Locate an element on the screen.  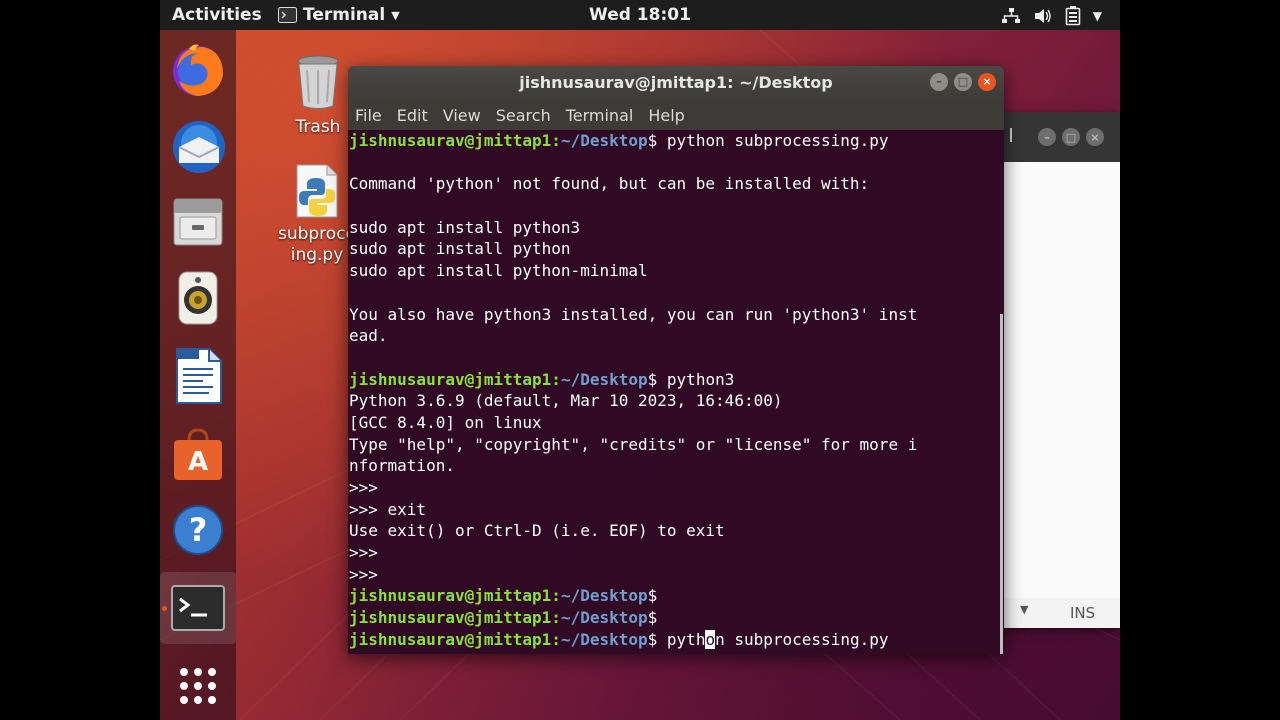
menu-view: View is located at coordinates (462, 115).